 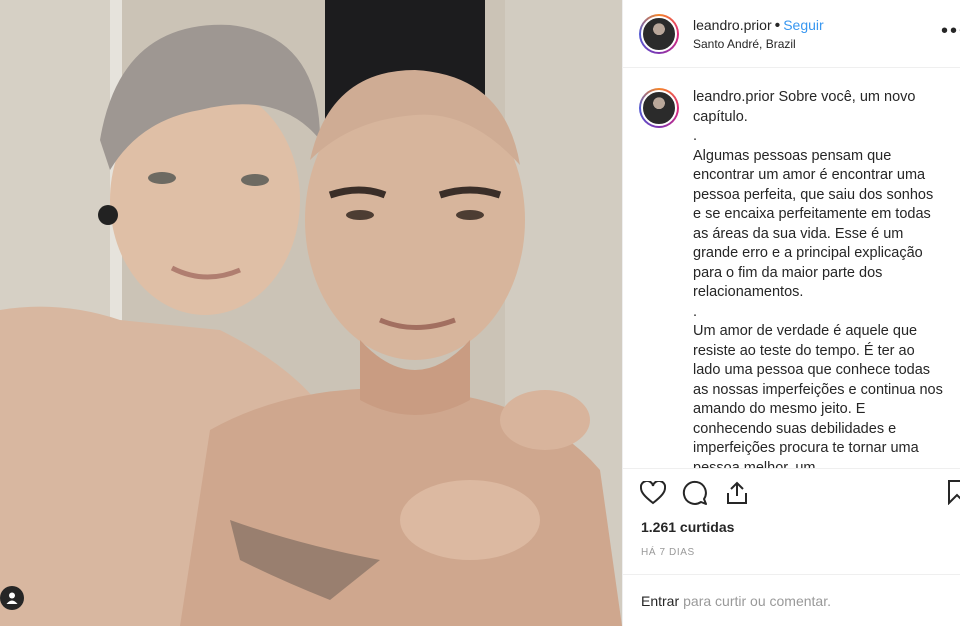 I want to click on more-icon: •••, so click(x=950, y=31).